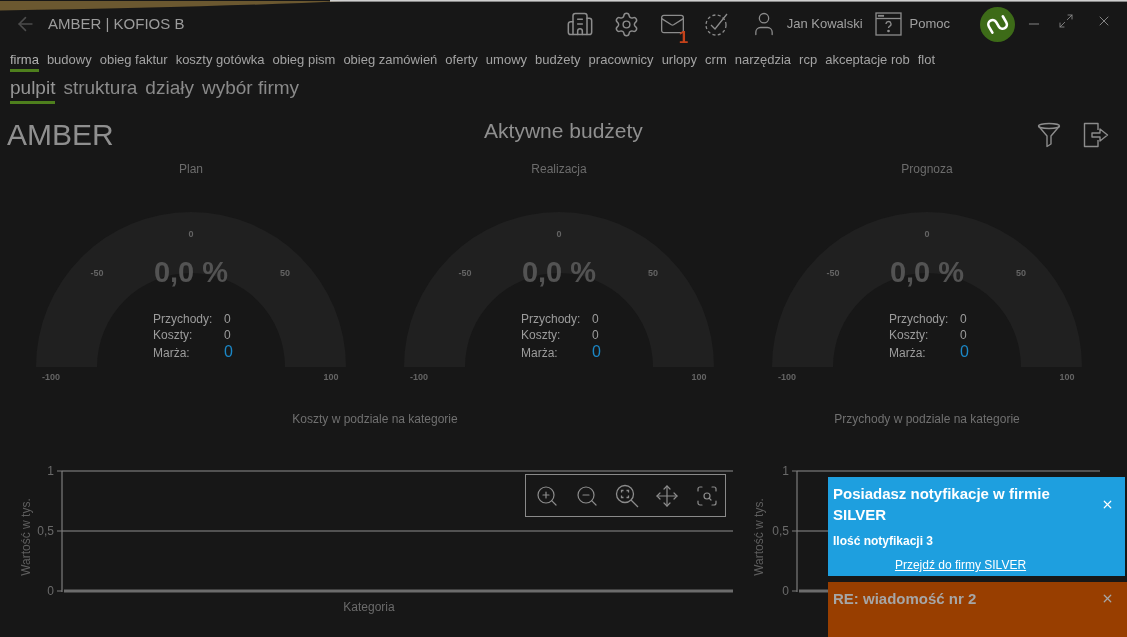 This screenshot has width=1127, height=637. Describe the element at coordinates (808, 61) in the screenshot. I see `menu-tab: rcp` at that location.